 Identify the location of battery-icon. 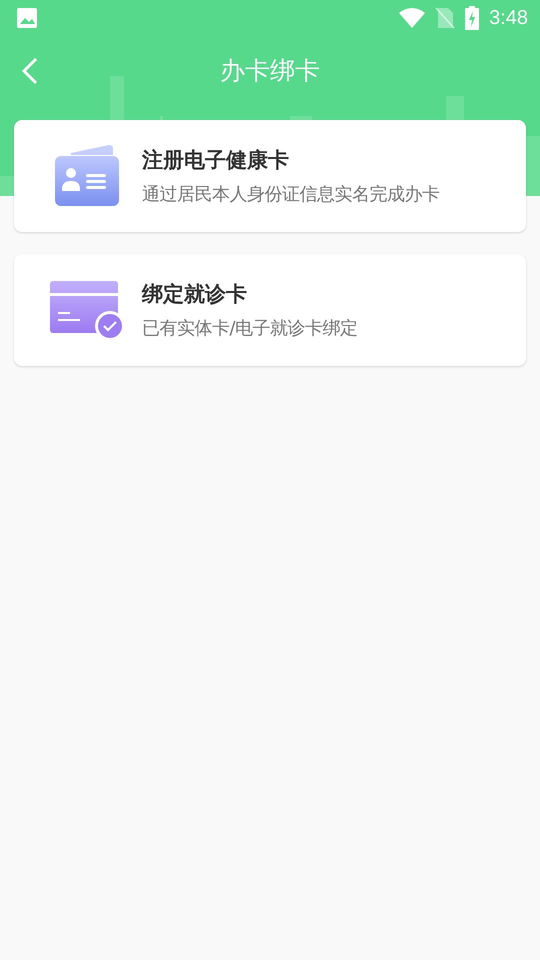
(472, 18).